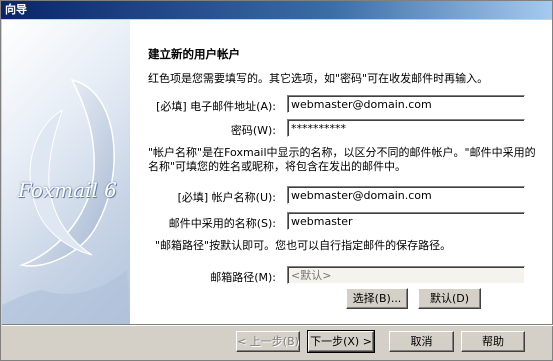  What do you see at coordinates (216, 106) in the screenshot?
I see `email-label: [必填] 电子邮件地址(A):` at bounding box center [216, 106].